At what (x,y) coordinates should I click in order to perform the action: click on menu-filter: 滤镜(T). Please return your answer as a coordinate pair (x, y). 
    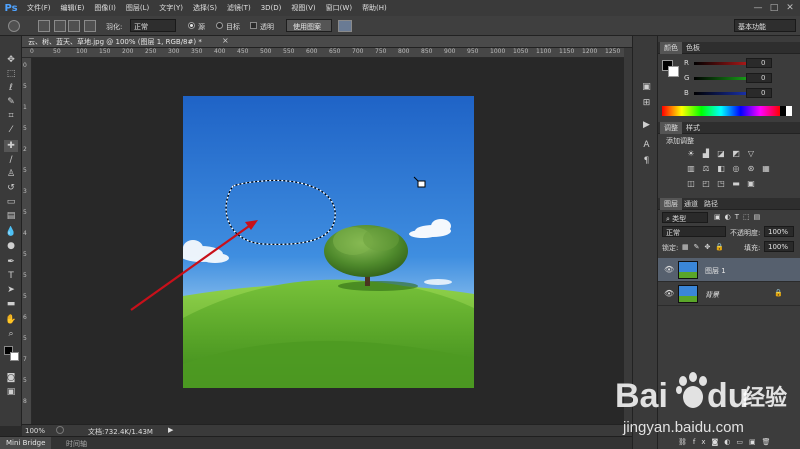
    Looking at the image, I should click on (239, 8).